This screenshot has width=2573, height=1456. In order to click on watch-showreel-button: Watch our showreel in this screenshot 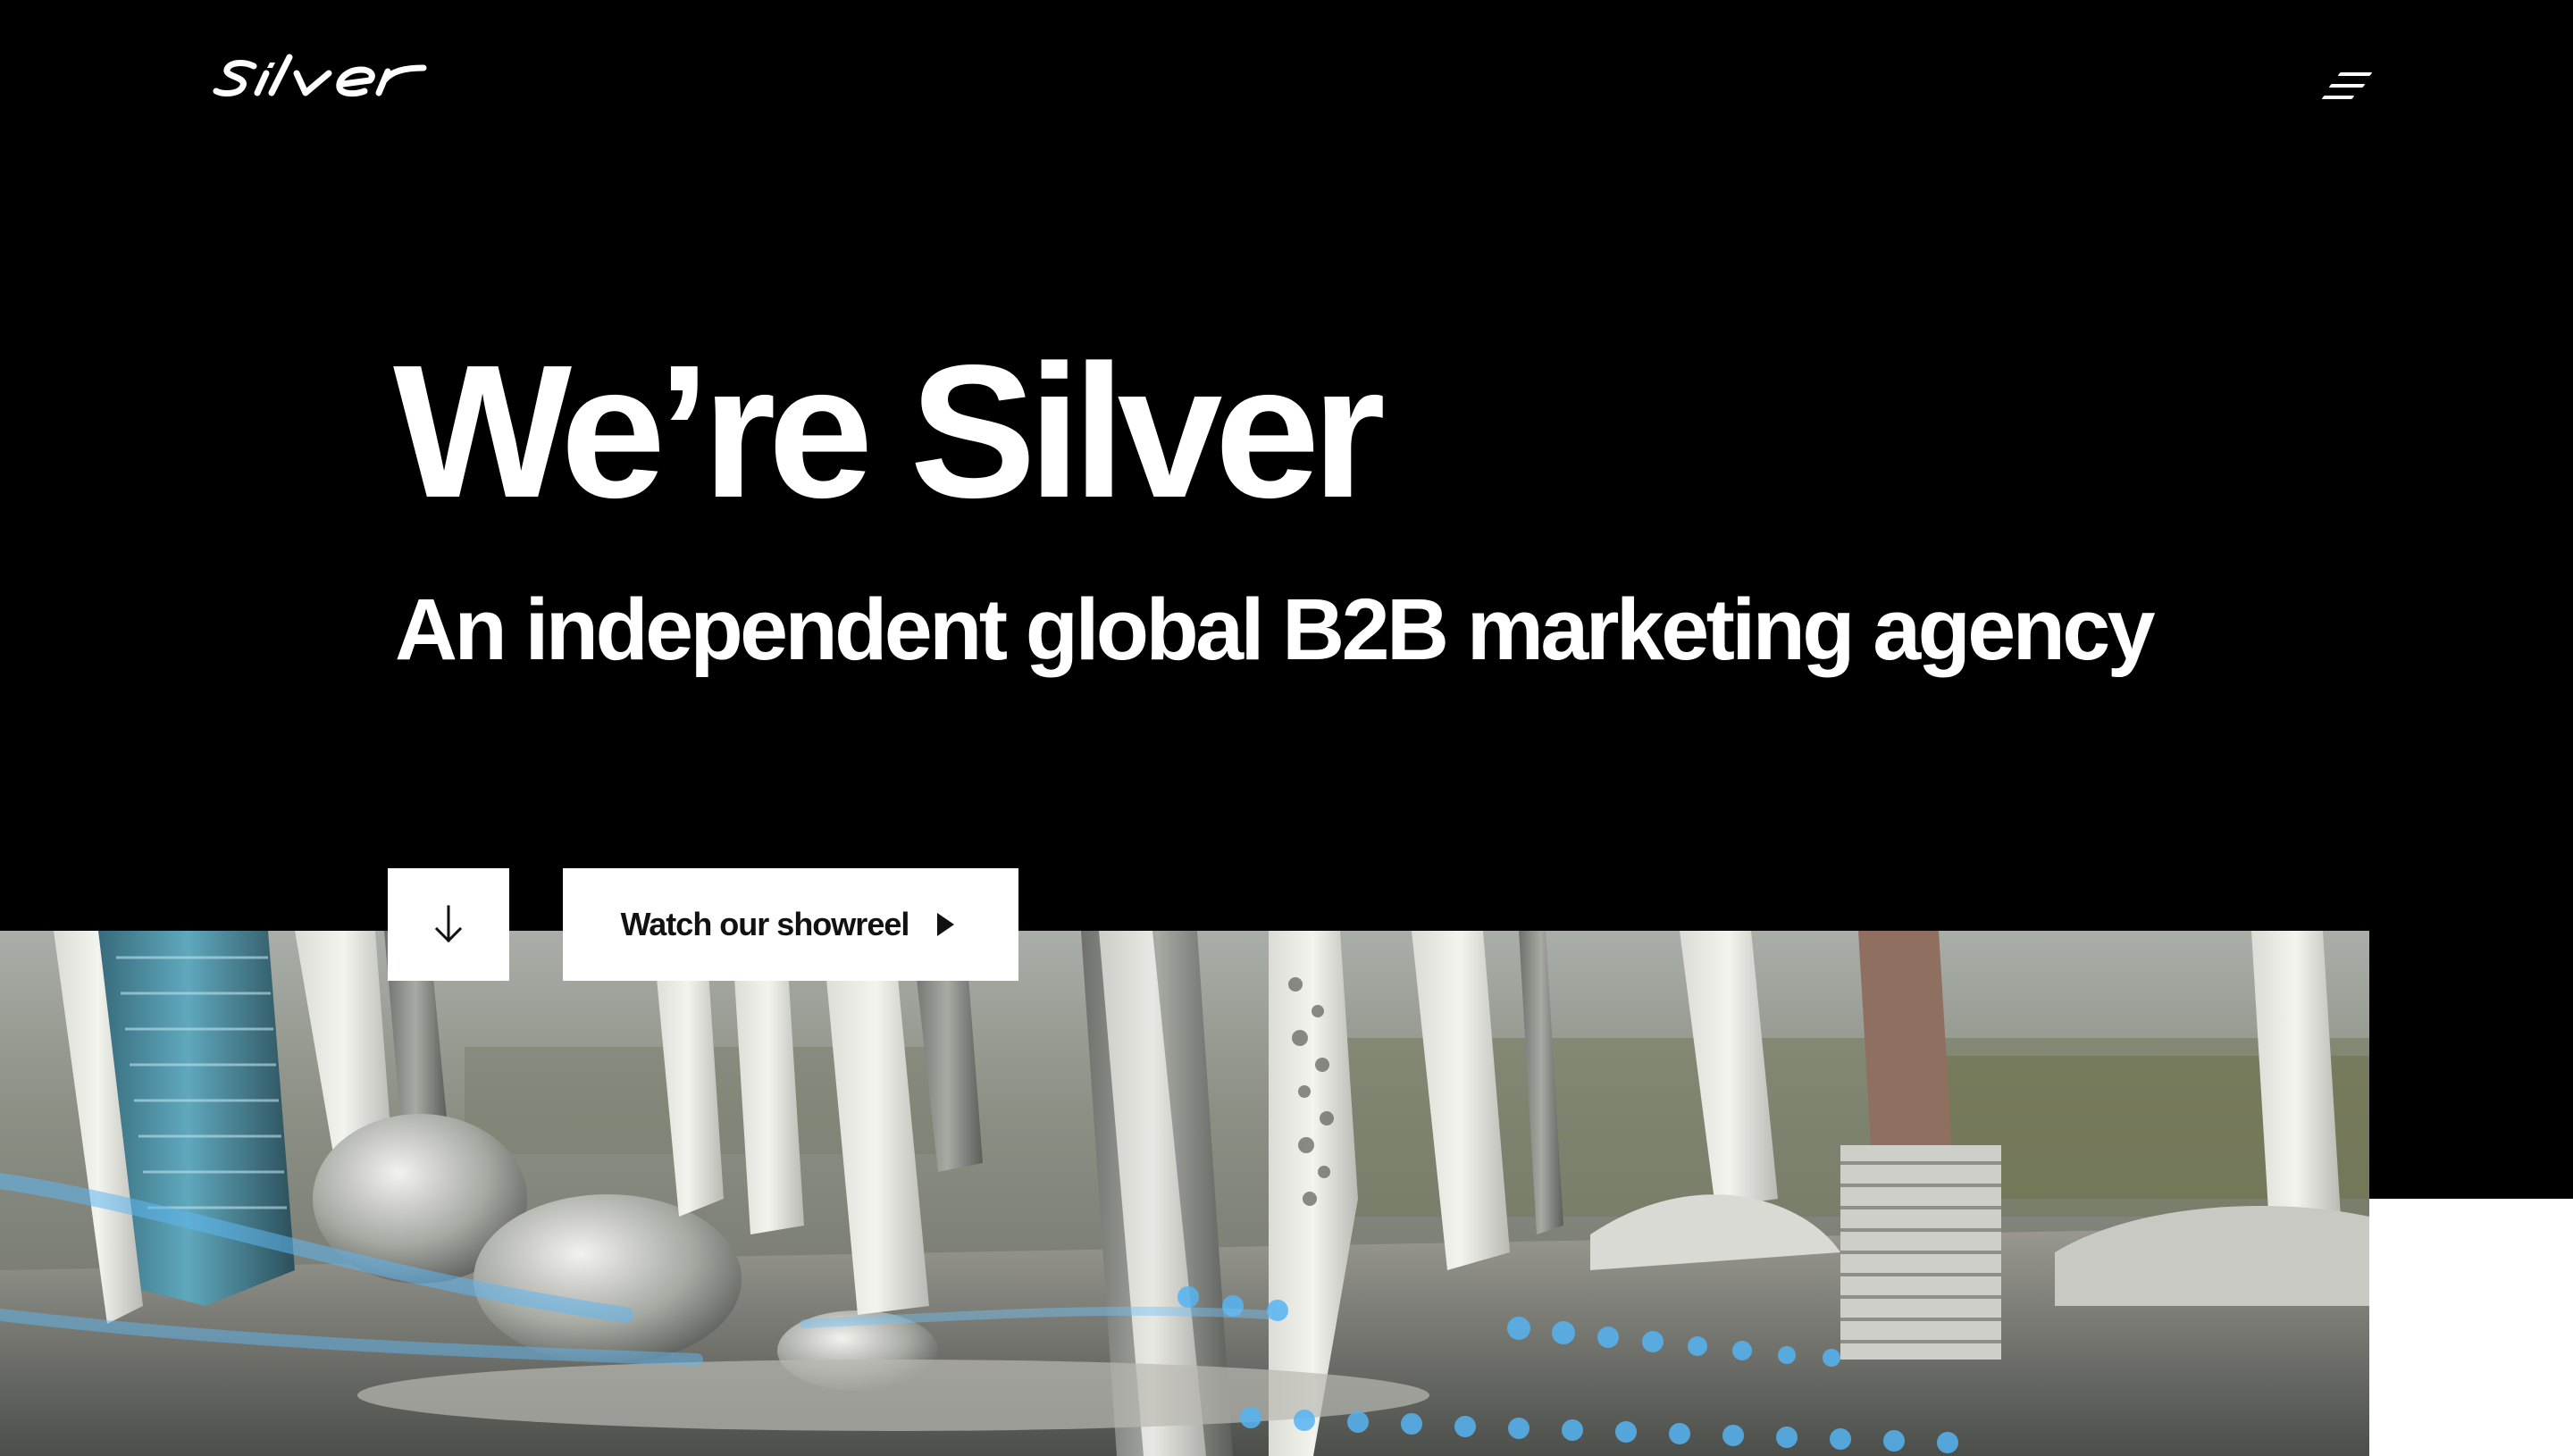, I will do `click(790, 924)`.